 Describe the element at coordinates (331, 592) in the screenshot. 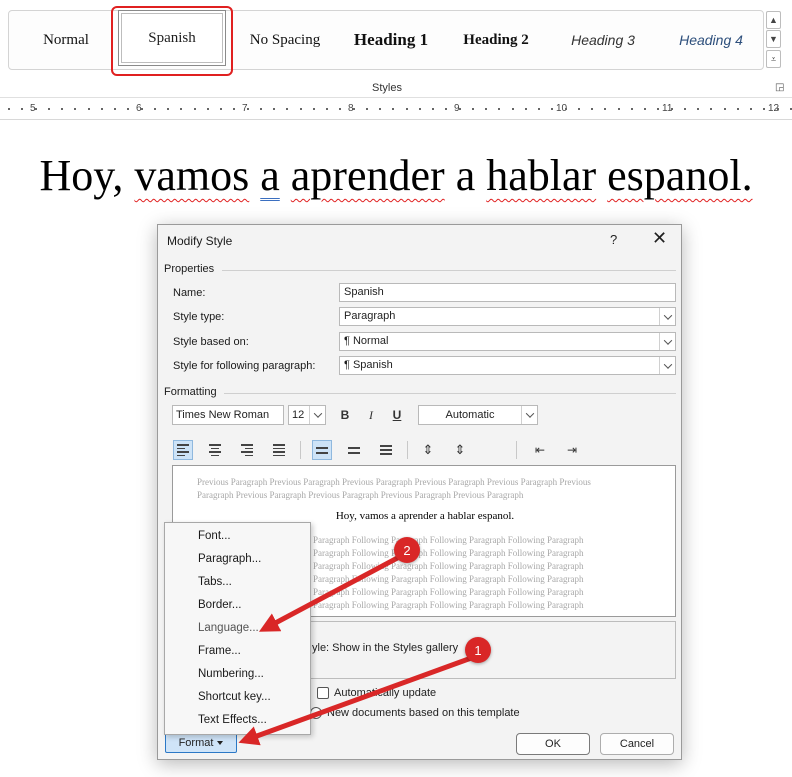

I see `arrow-to-language` at that location.